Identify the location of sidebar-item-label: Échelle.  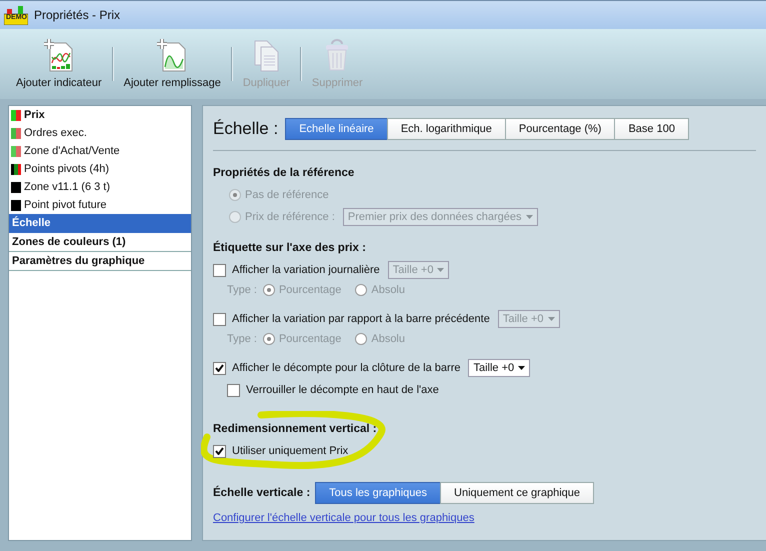
(31, 223).